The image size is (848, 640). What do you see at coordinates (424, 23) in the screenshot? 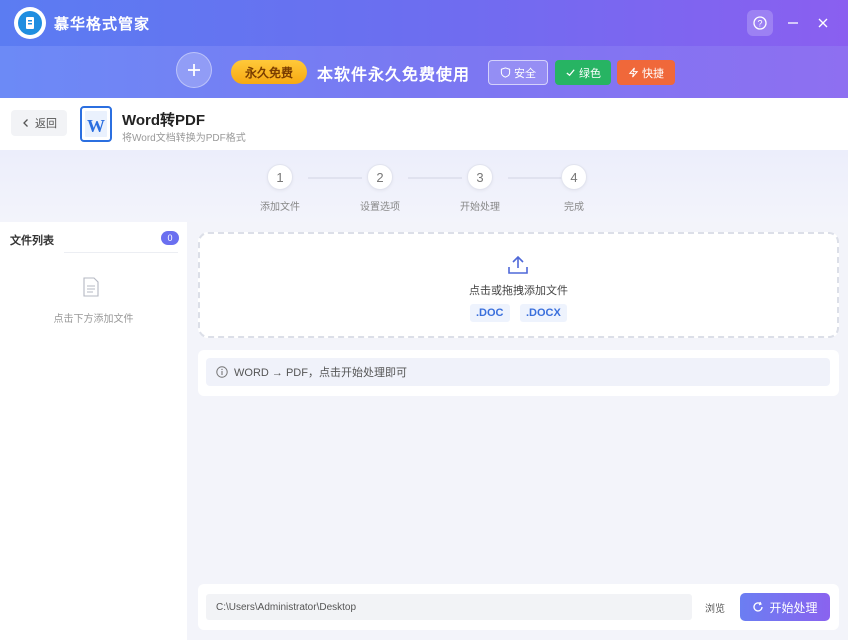
I see `title-bar: 慕华格式管家 ?` at bounding box center [424, 23].